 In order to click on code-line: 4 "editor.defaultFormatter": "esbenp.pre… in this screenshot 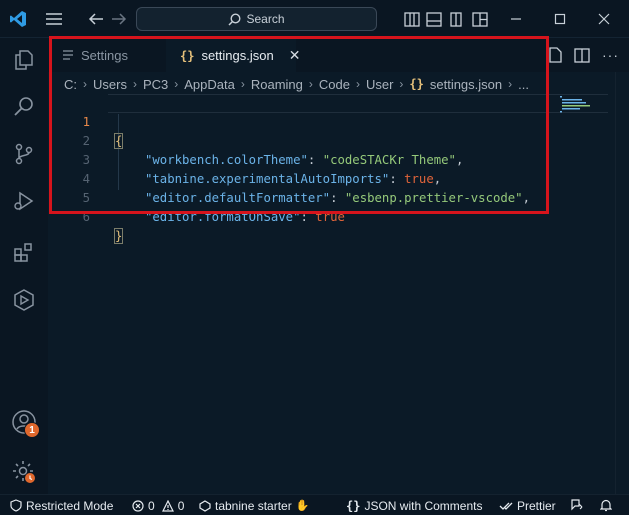, I will do `click(298, 178)`.